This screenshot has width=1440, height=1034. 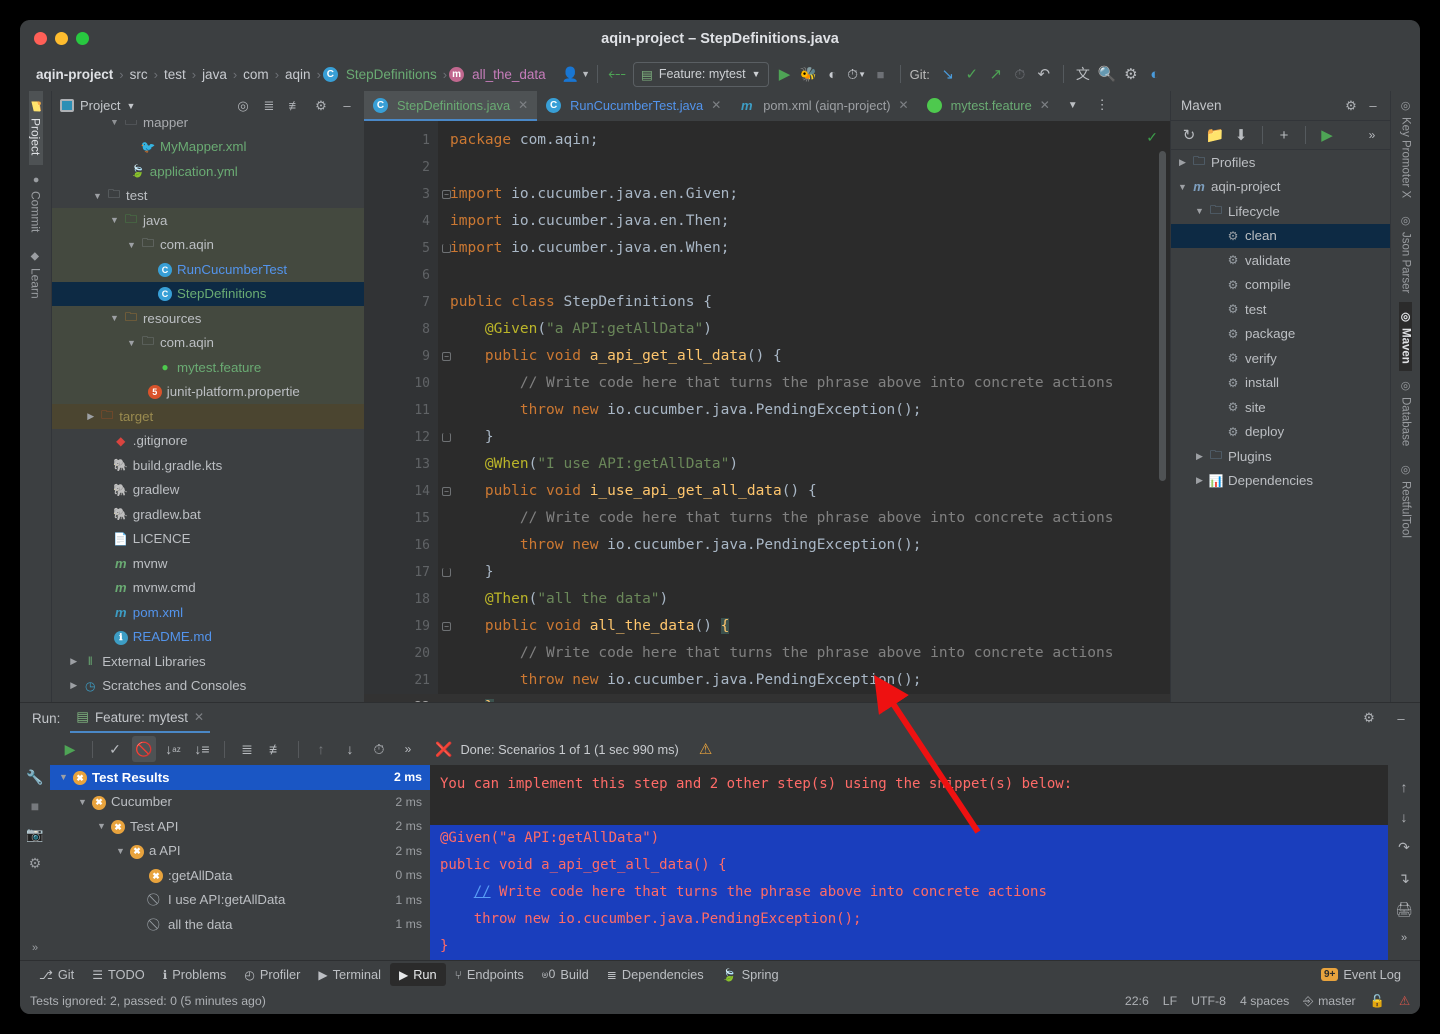 What do you see at coordinates (509, 74) in the screenshot?
I see `breadcrumb-method: all_the_data` at bounding box center [509, 74].